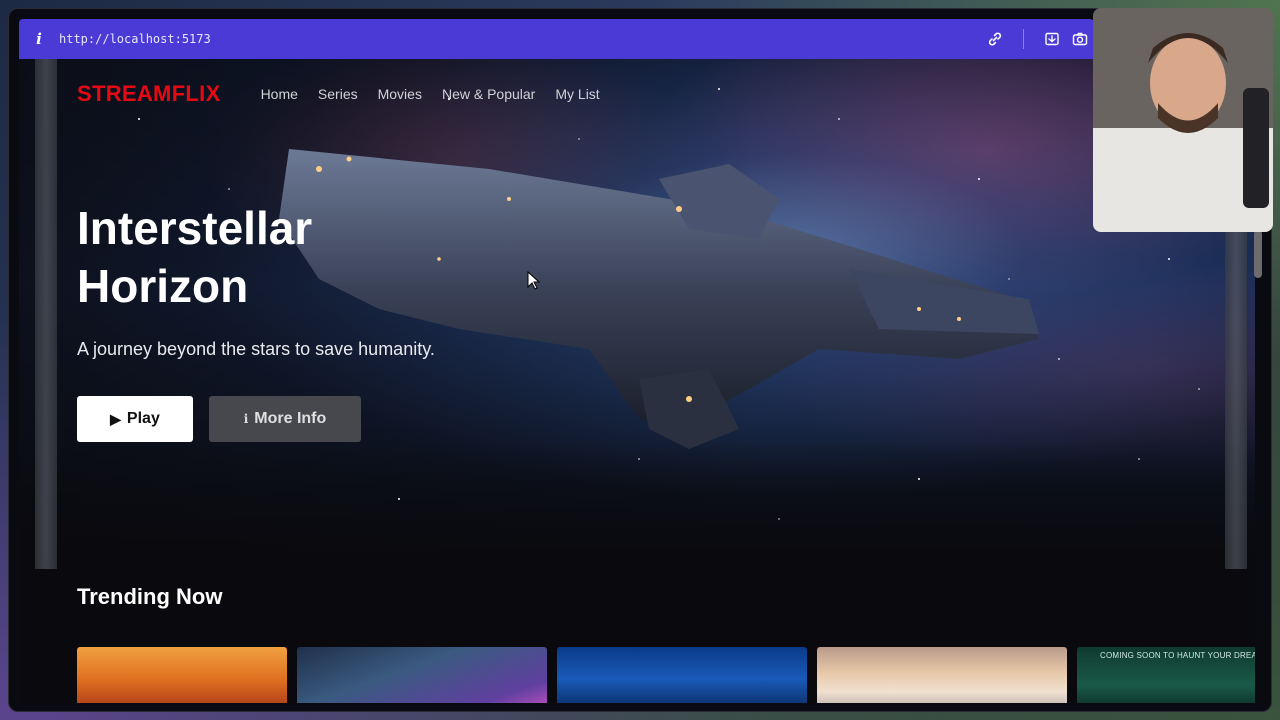 The width and height of the screenshot is (1280, 720). I want to click on more-info-label: More Info, so click(290, 418).